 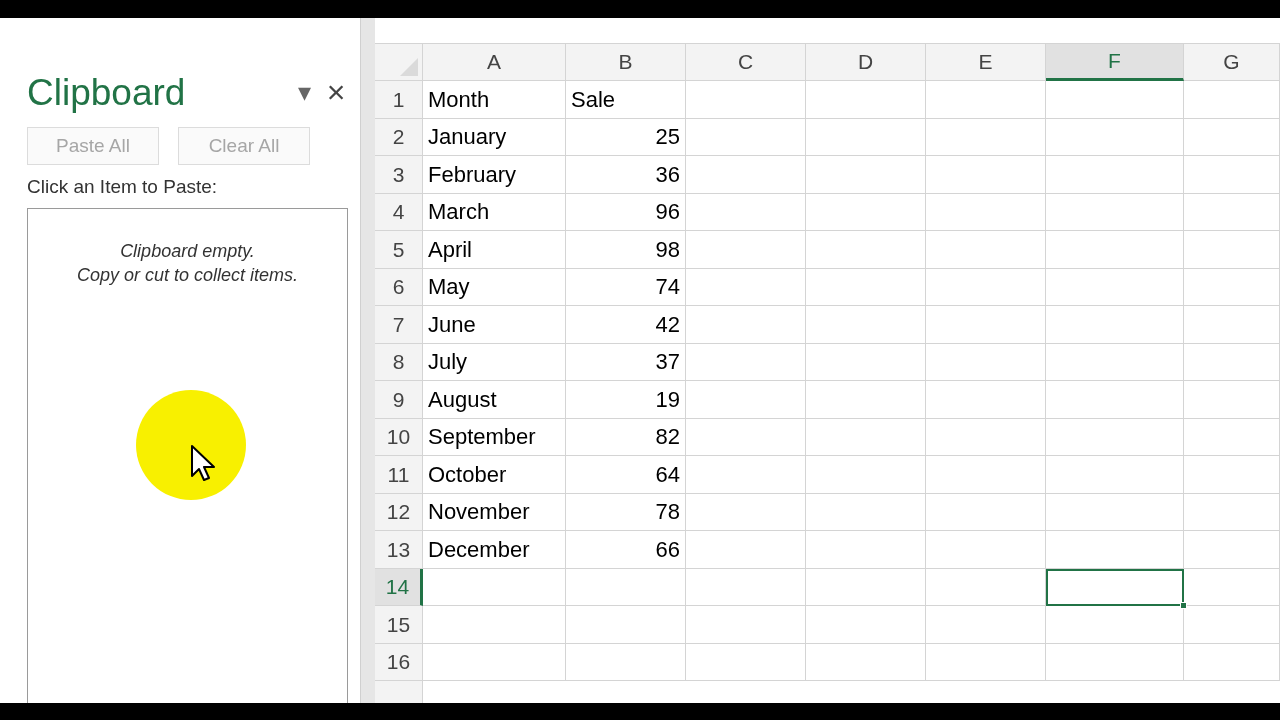 I want to click on row-header: 2, so click(x=399, y=137).